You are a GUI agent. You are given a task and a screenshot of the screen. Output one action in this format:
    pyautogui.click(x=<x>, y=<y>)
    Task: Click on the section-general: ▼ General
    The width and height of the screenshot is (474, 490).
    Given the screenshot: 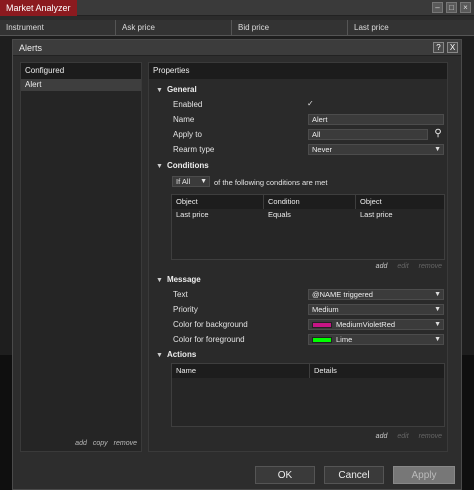 What is the action you would take?
    pyautogui.click(x=176, y=89)
    